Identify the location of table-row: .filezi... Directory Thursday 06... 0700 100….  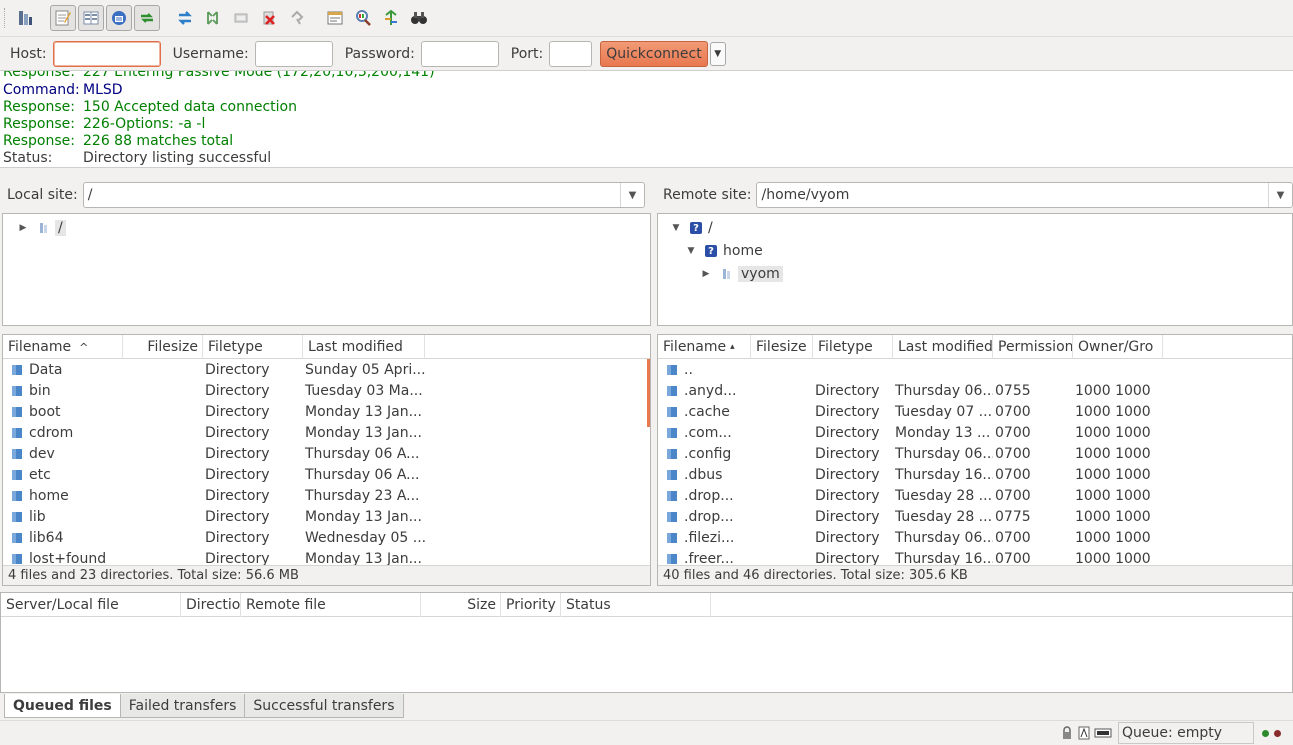
(910, 537).